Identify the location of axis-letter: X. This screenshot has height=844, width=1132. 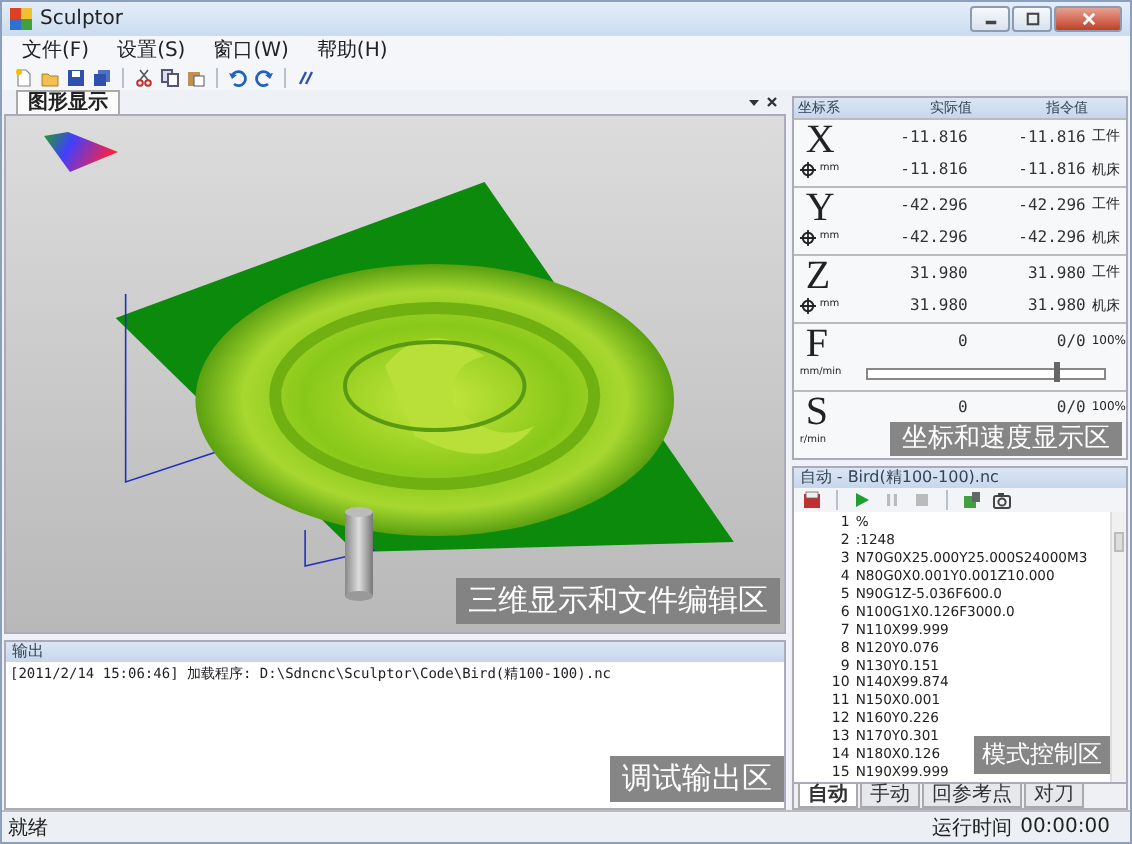
(820, 140).